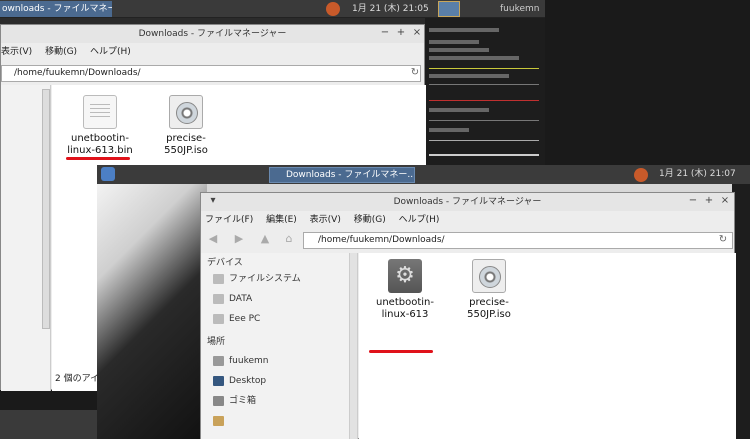 The height and width of the screenshot is (439, 750). I want to click on location-bar: /home/fuukemn/Downloads/ ↻, so click(212, 73).